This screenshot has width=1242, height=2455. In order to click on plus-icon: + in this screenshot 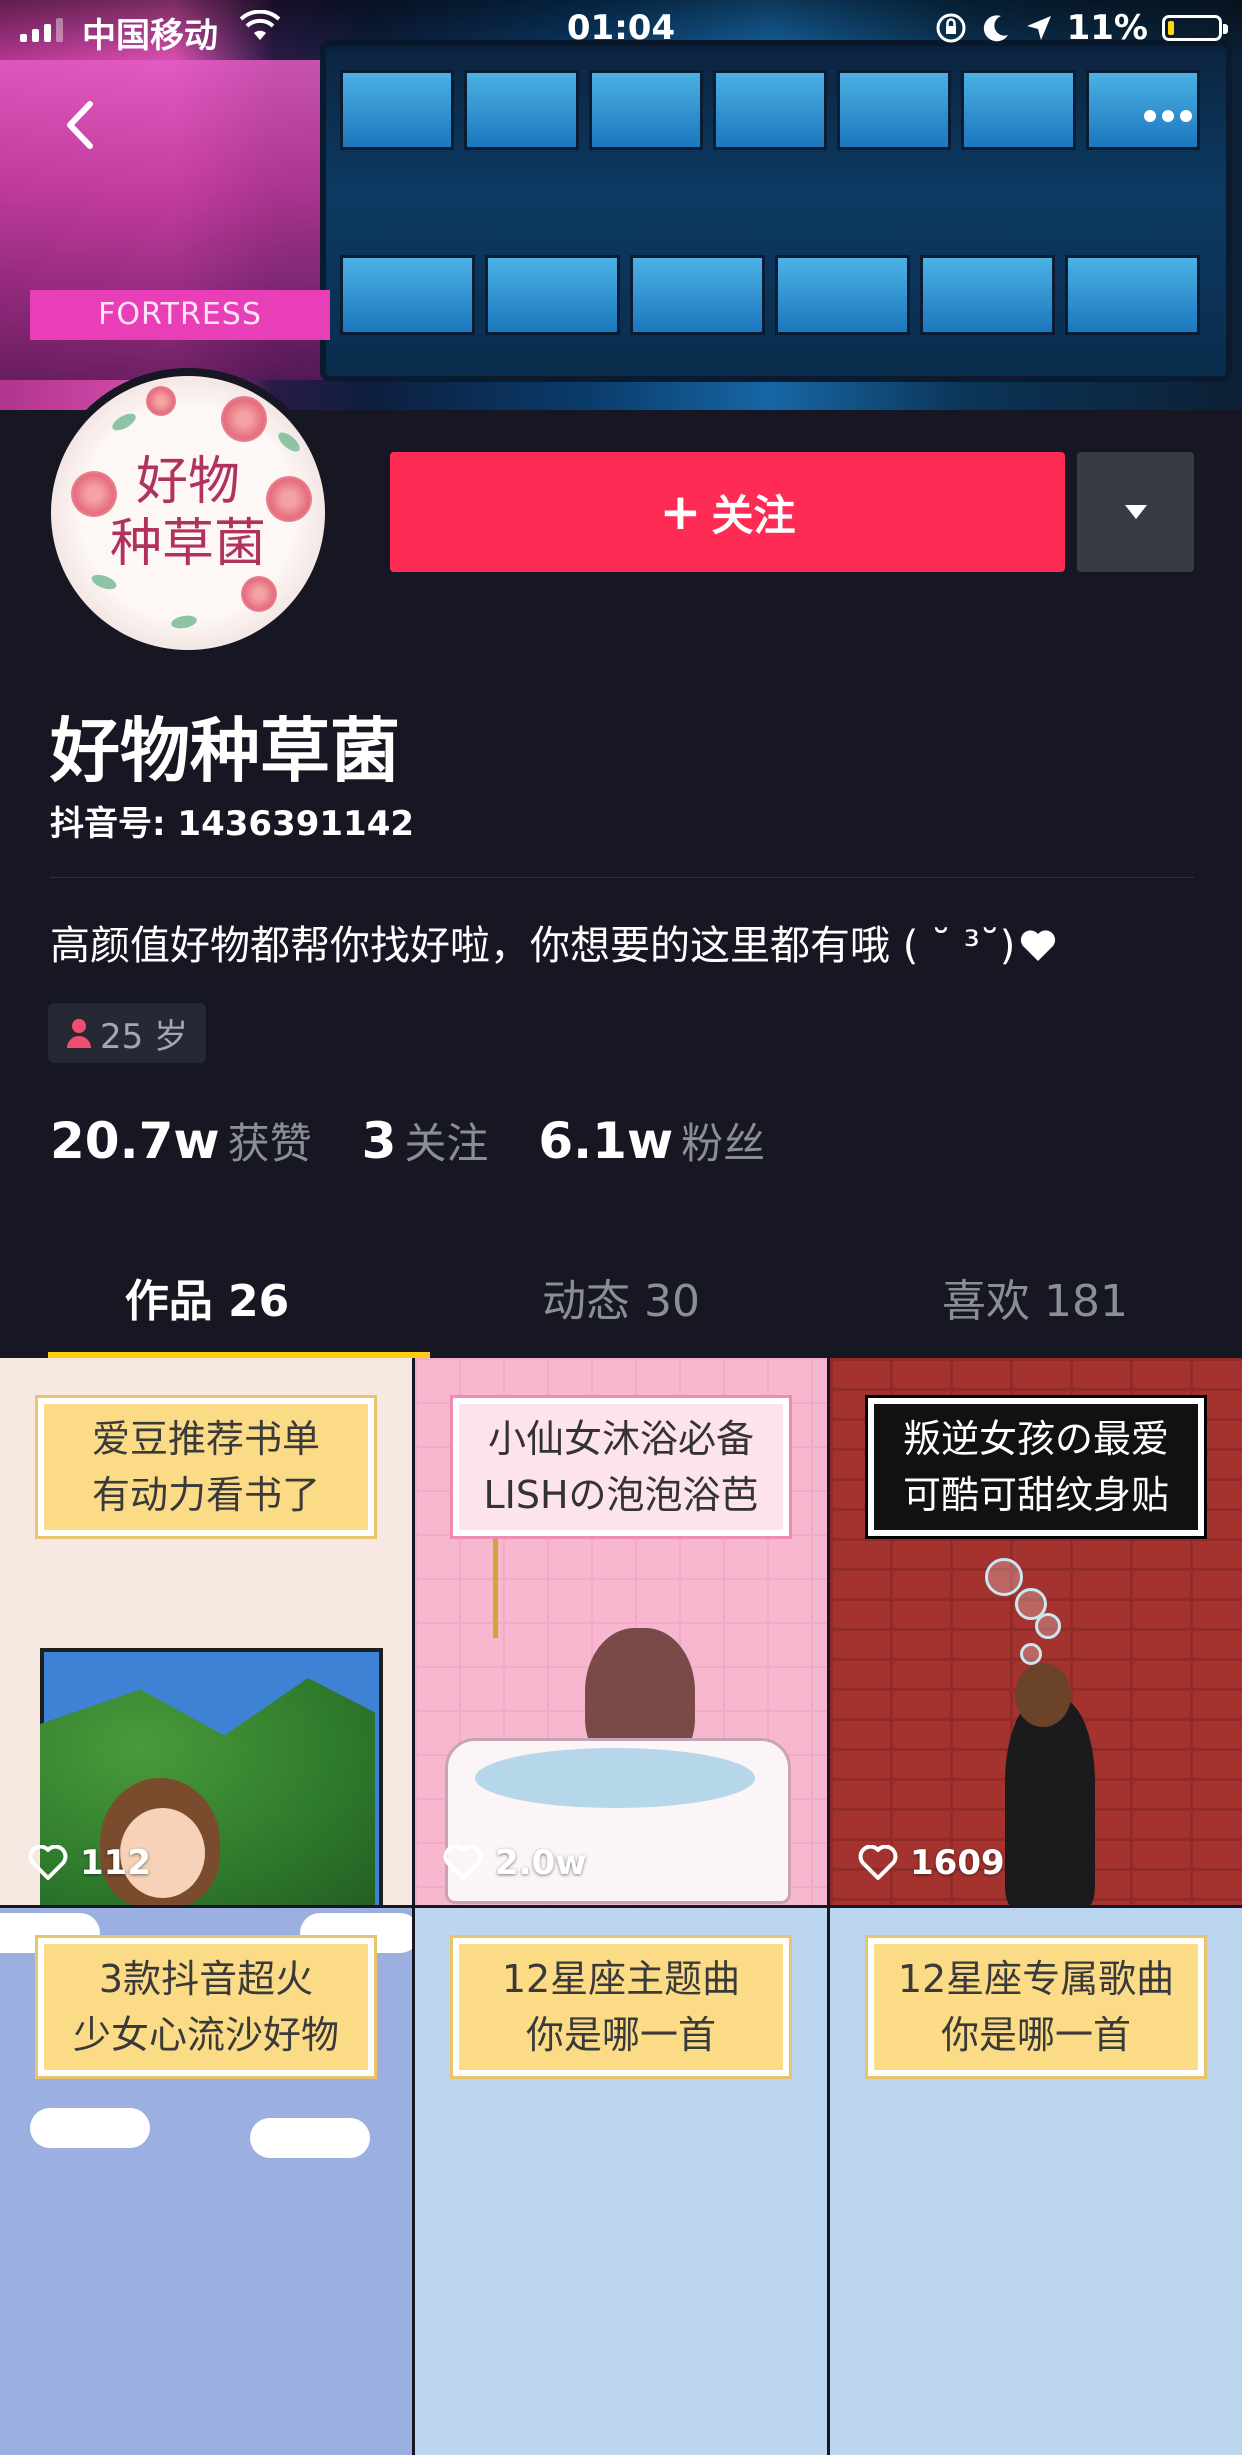, I will do `click(680, 512)`.